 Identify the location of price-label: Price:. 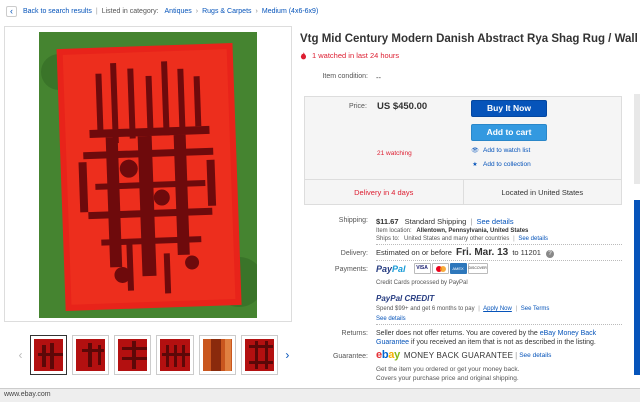
(358, 106).